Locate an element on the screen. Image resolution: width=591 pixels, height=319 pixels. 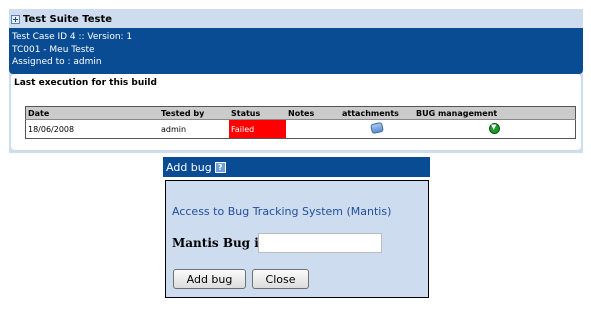
column-tested-by: Tested by is located at coordinates (194, 113).